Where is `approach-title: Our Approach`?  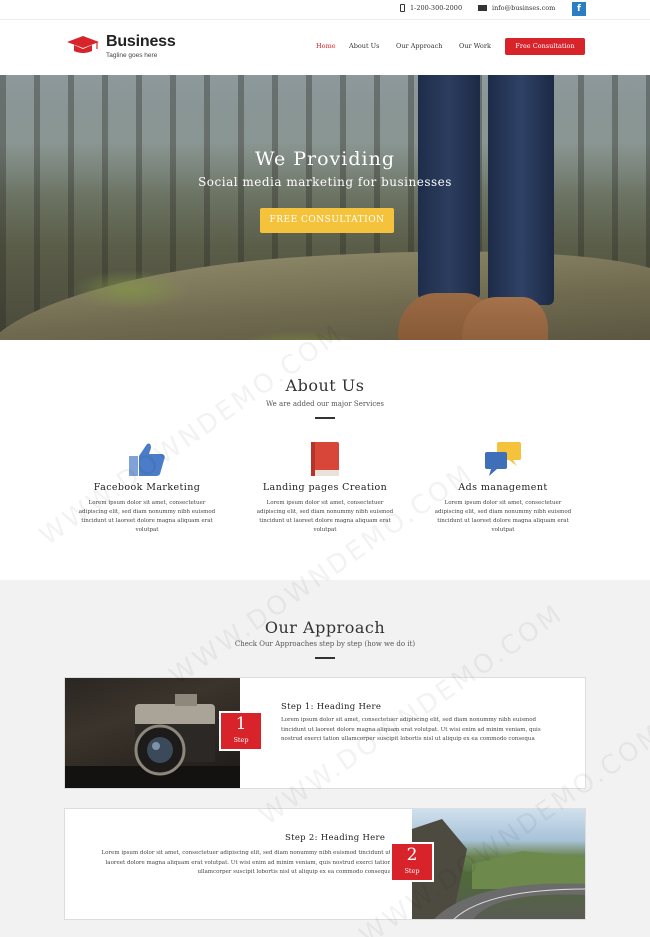 approach-title: Our Approach is located at coordinates (325, 627).